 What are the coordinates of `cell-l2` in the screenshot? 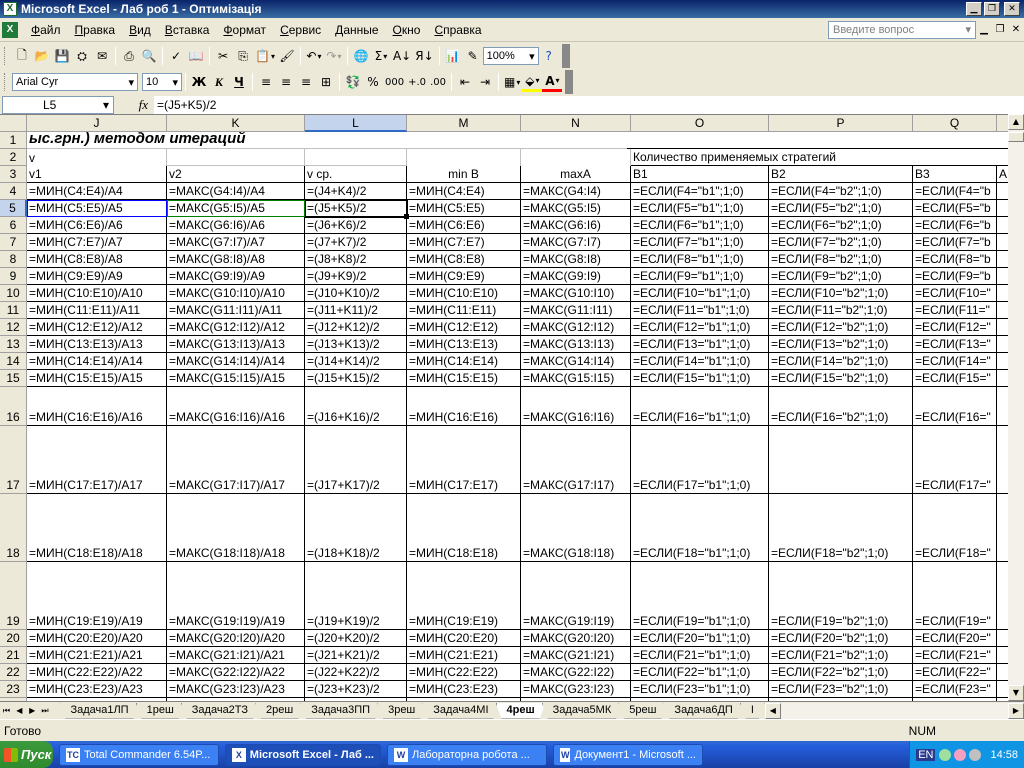 It's located at (356, 157).